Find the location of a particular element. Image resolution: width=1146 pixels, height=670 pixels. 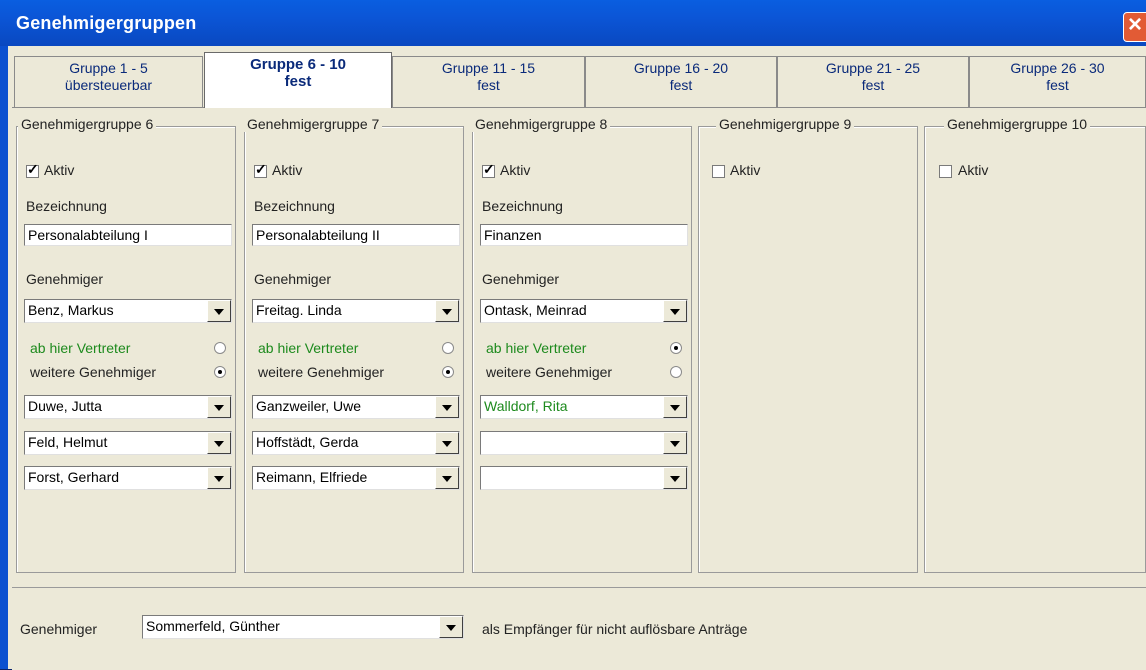

tab-label: Gruppe 1 - 5 is located at coordinates (108, 68).